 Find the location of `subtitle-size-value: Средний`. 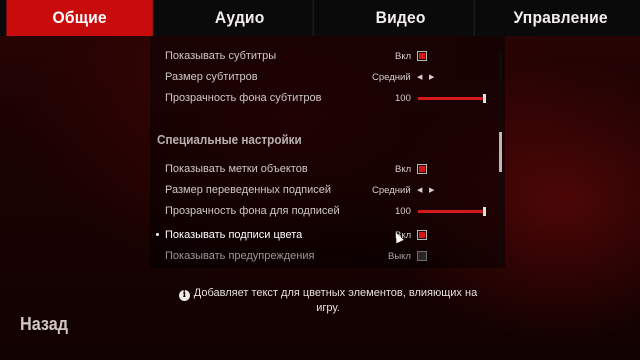

subtitle-size-value: Средний is located at coordinates (391, 77).